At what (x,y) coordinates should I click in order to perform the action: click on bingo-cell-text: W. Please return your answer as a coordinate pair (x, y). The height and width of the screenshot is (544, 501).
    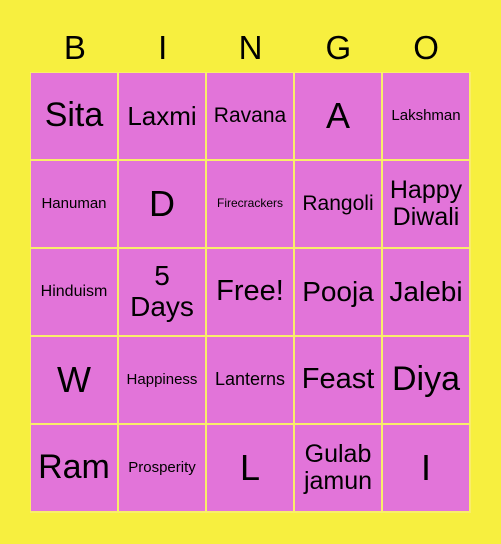
    Looking at the image, I should click on (74, 380).